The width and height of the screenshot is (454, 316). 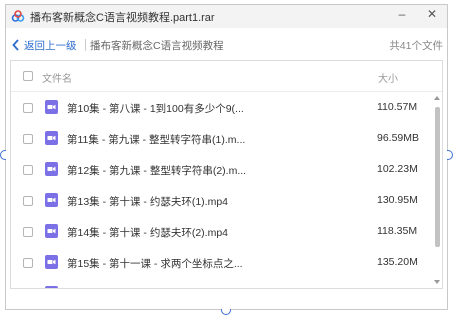 What do you see at coordinates (226, 76) in the screenshot?
I see `list-header: 文件名 大小` at bounding box center [226, 76].